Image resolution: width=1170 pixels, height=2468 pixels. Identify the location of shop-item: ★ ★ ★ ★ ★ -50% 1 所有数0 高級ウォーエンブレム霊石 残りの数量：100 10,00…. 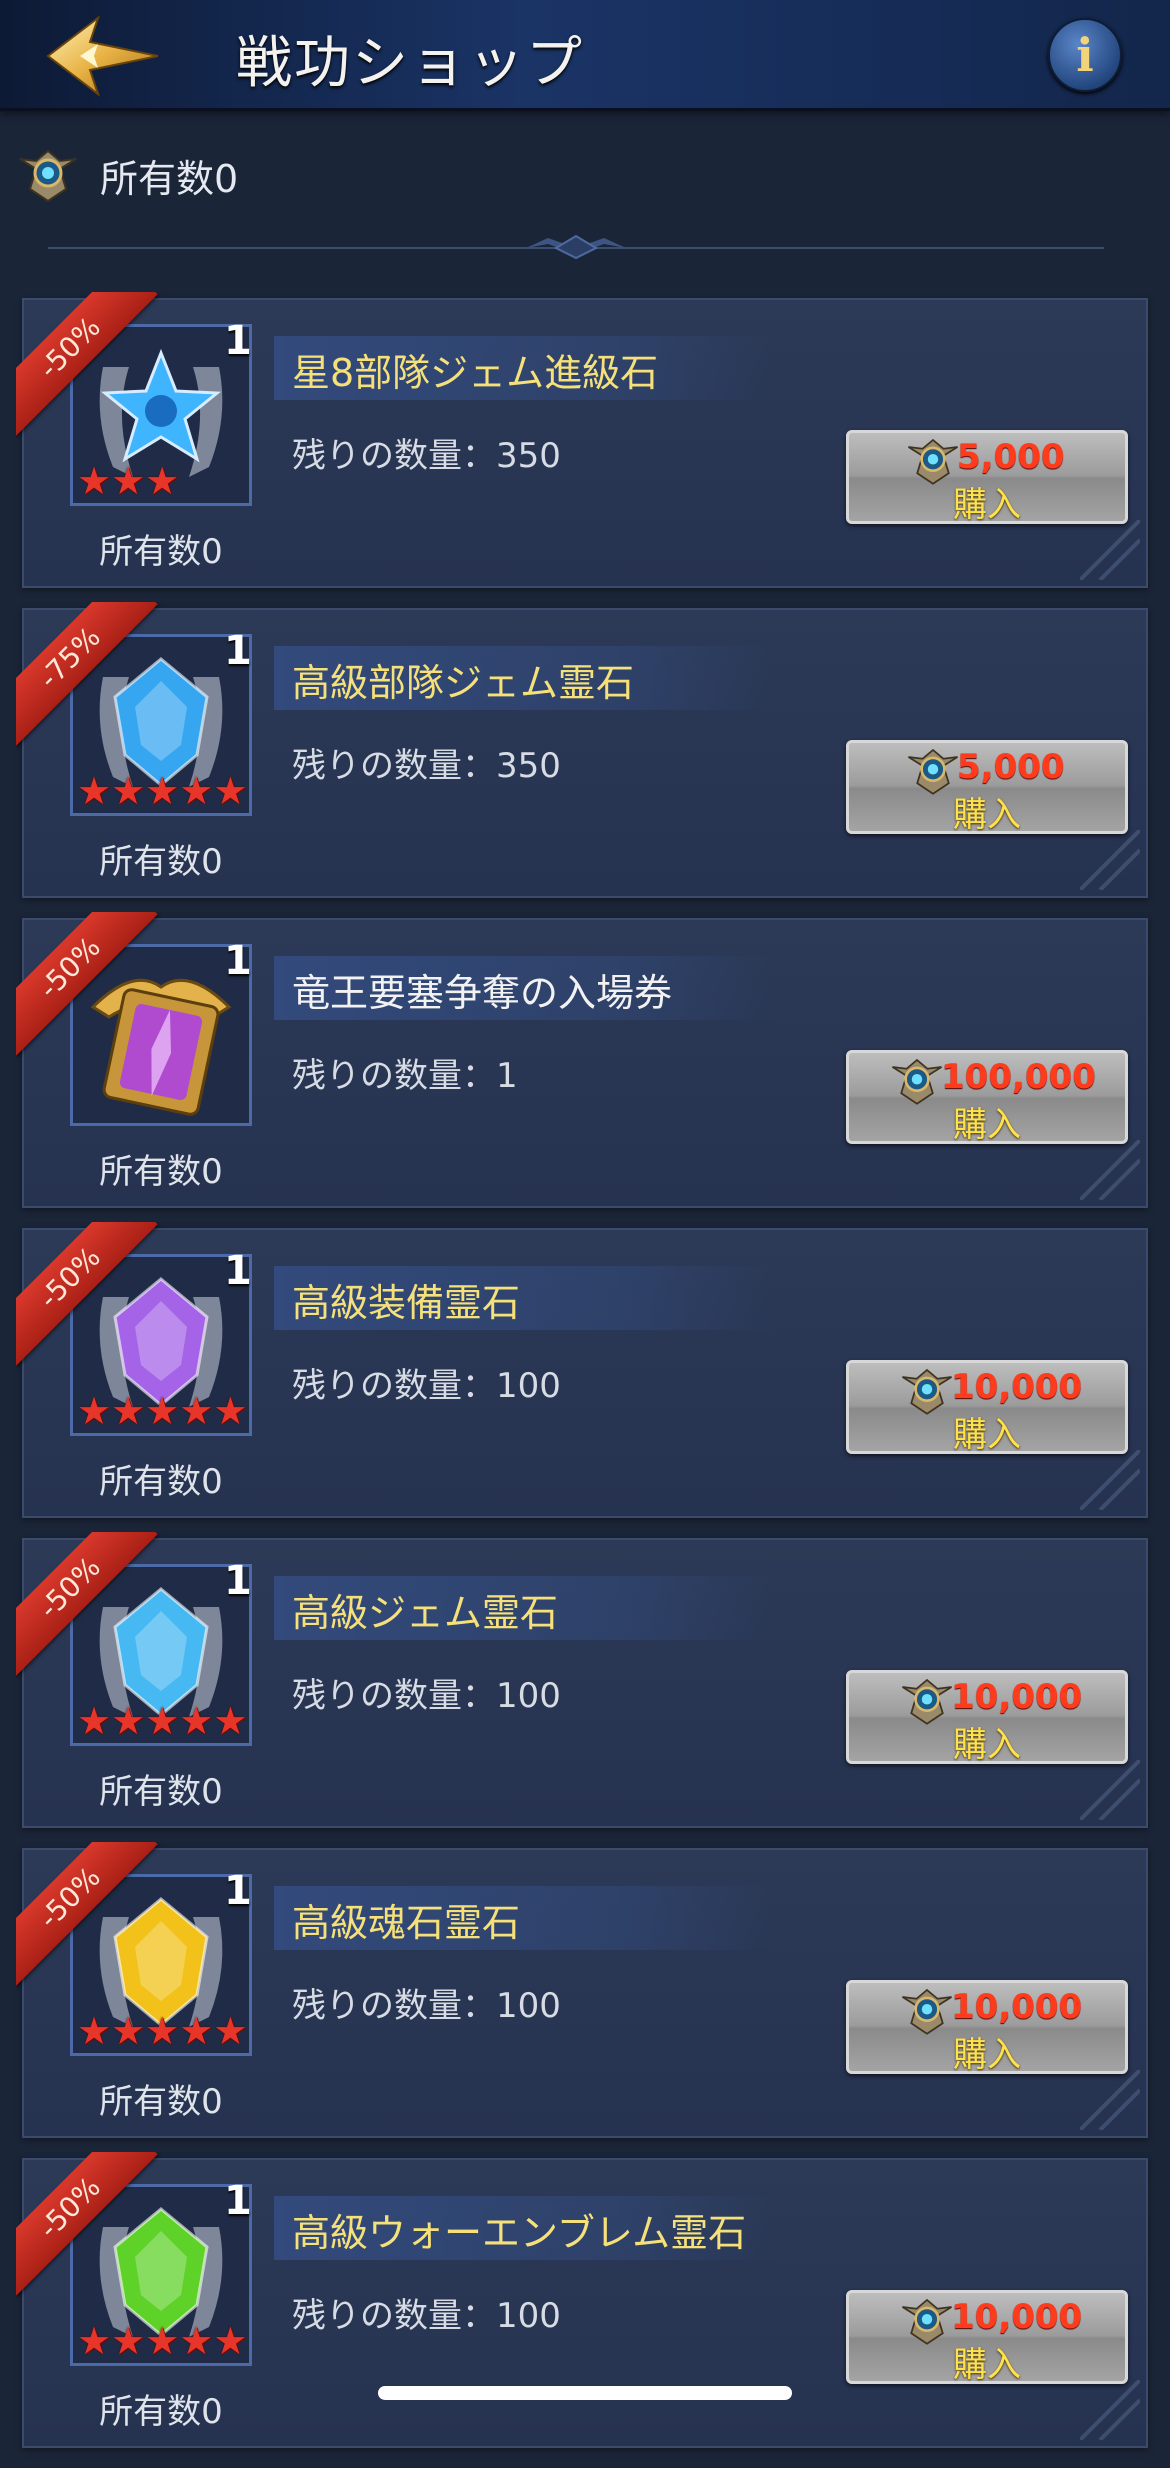
(582, 2300).